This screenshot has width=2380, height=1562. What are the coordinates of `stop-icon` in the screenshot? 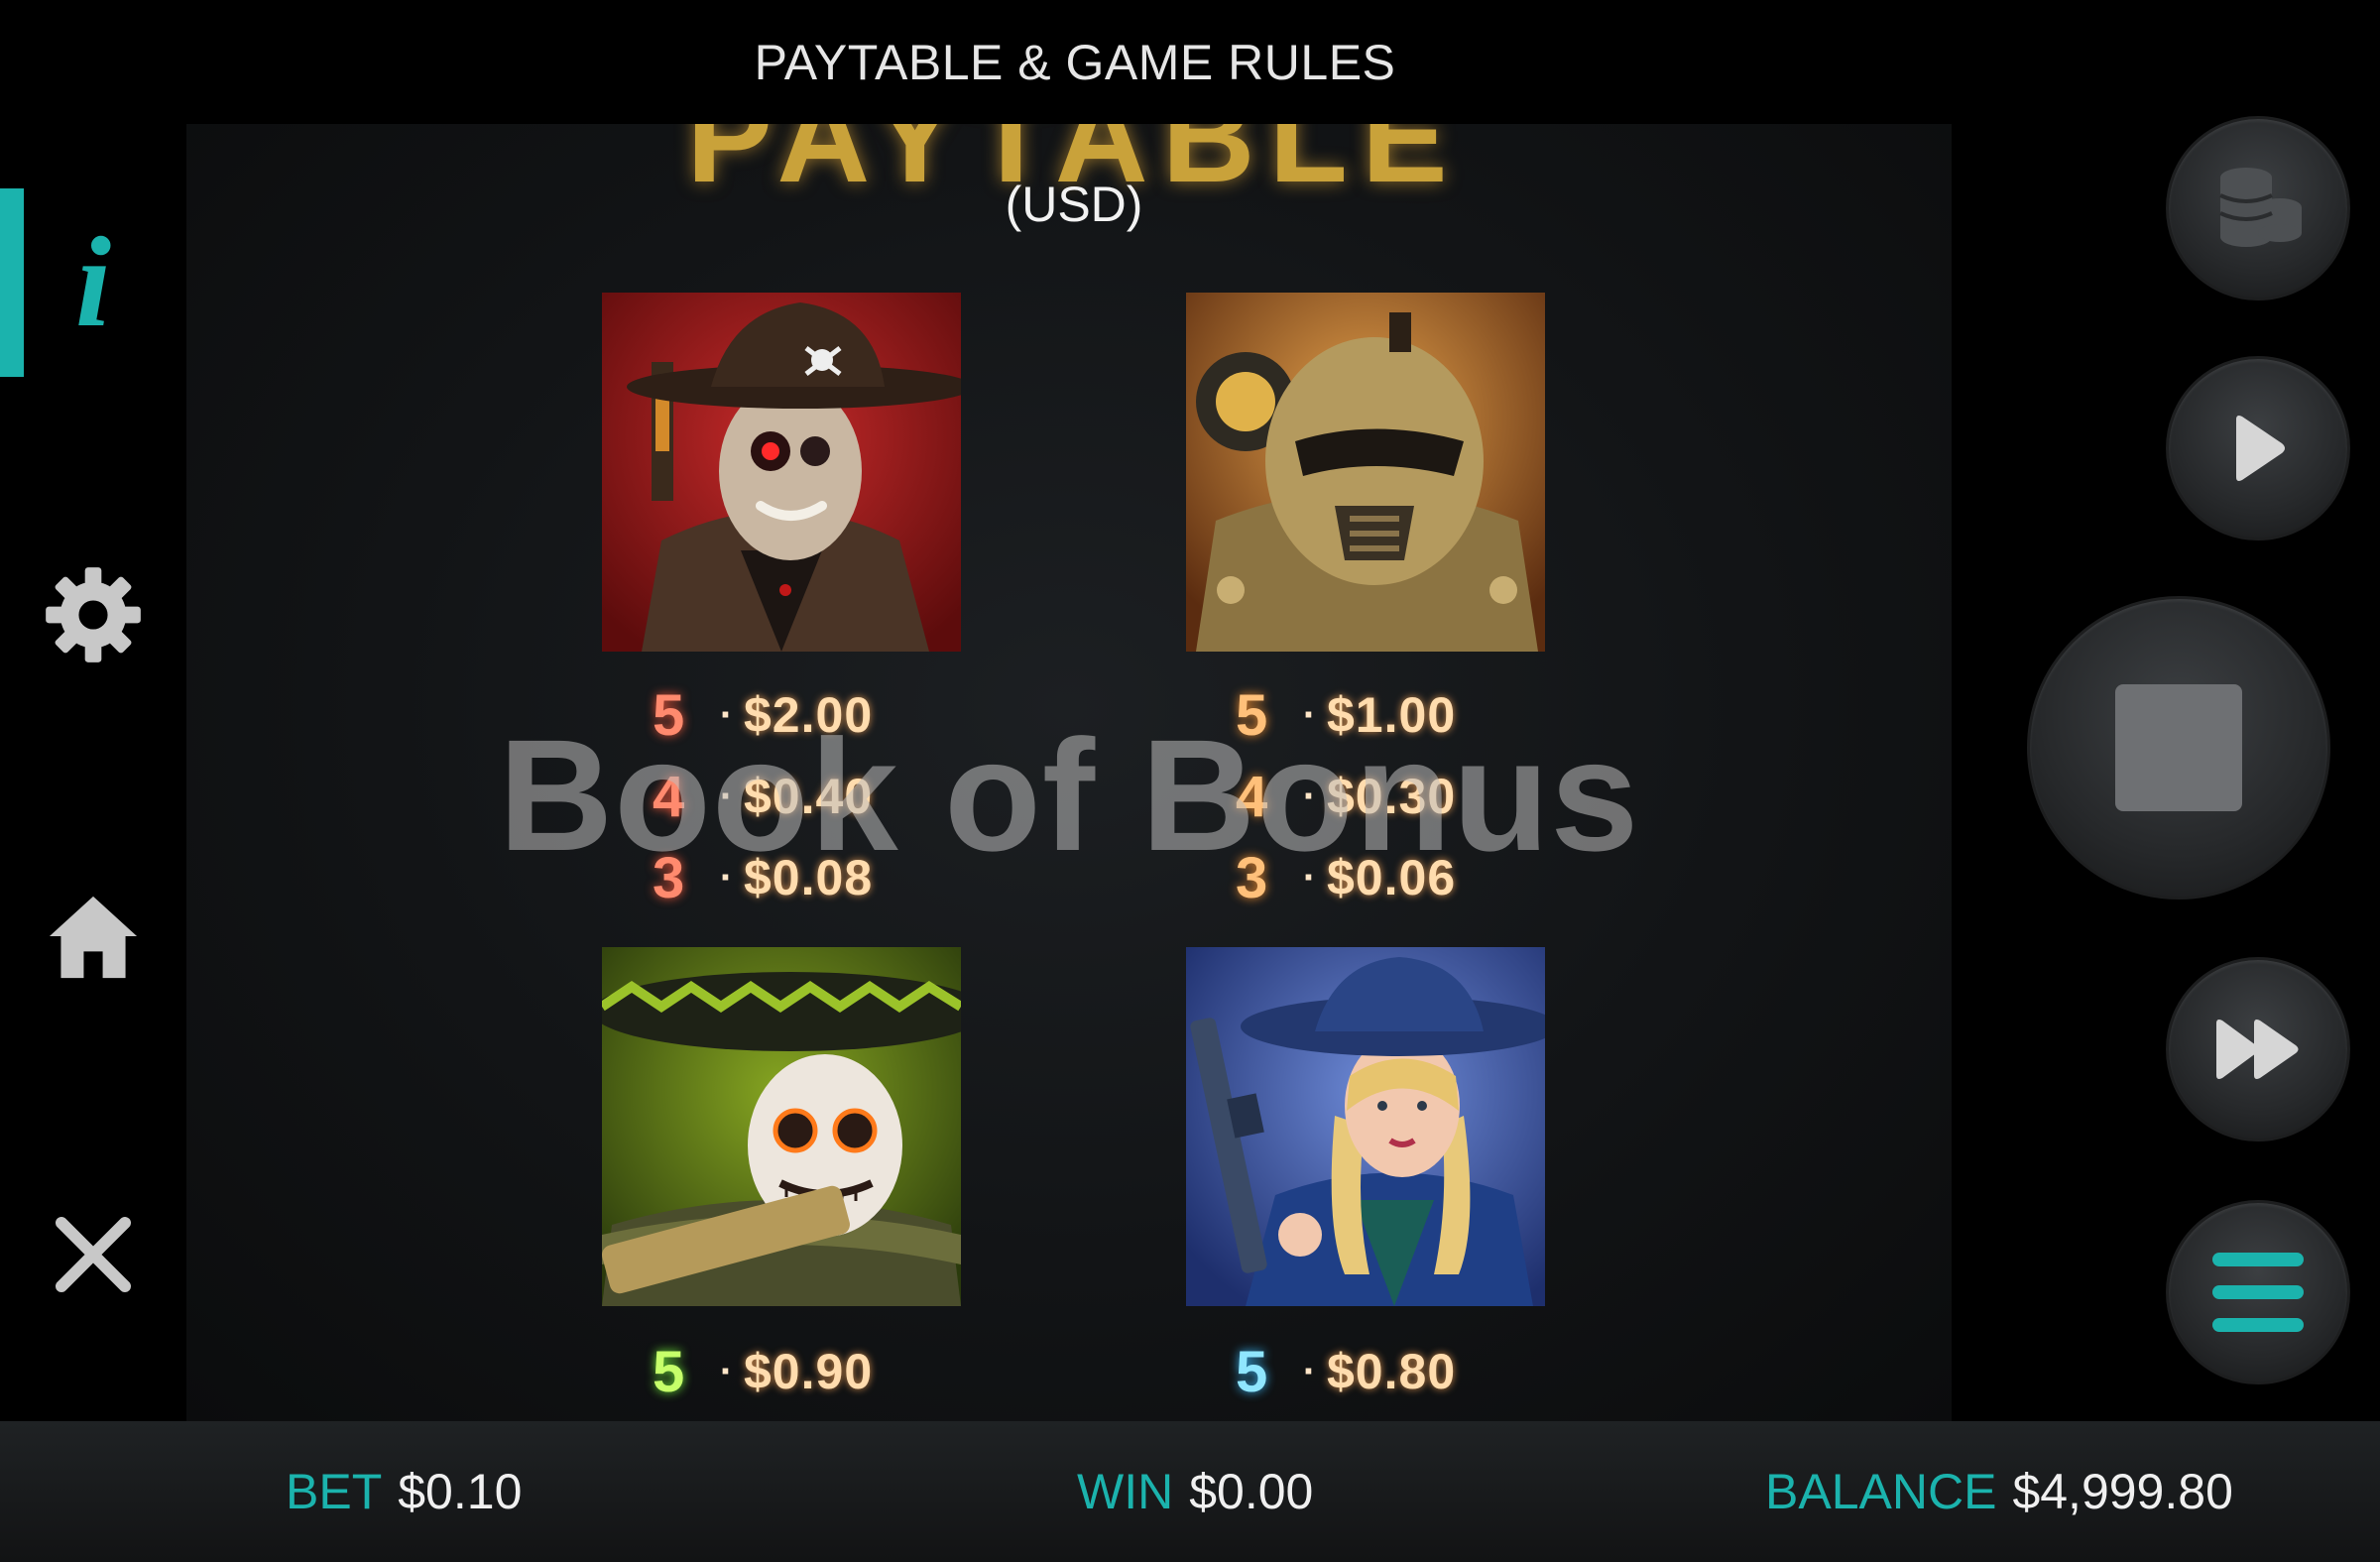 It's located at (2178, 747).